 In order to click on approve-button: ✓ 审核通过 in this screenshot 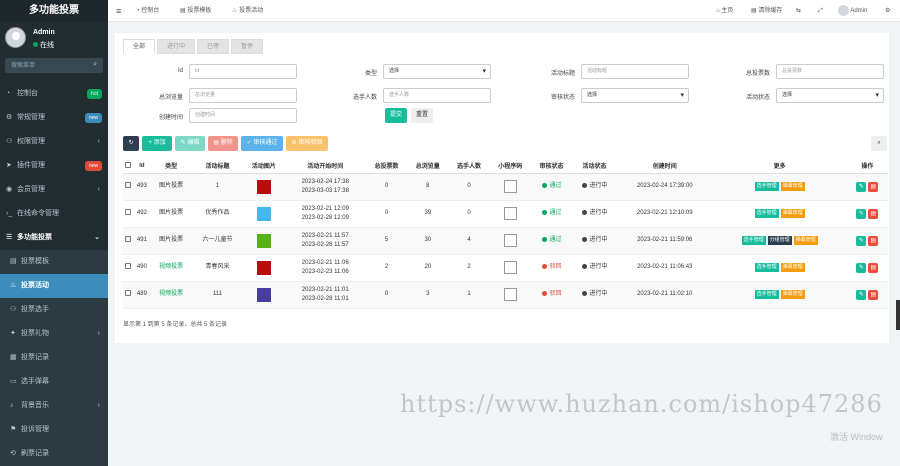, I will do `click(262, 143)`.